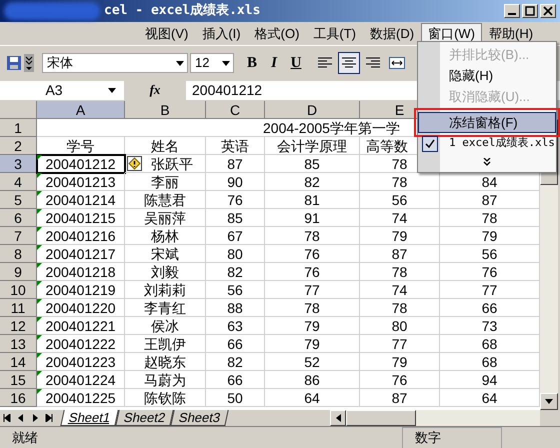  Describe the element at coordinates (331, 128) in the screenshot. I see `sheet-title: 2004-2005学年第一学` at that location.